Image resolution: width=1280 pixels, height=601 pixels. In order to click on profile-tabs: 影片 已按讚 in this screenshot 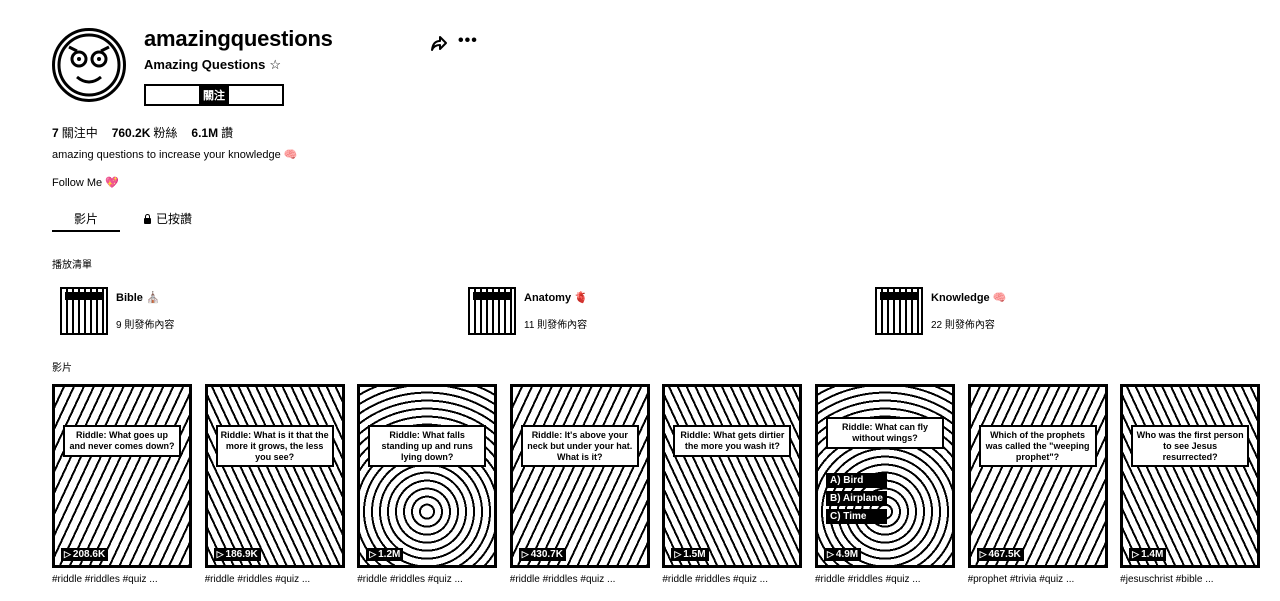, I will do `click(212, 219)`.